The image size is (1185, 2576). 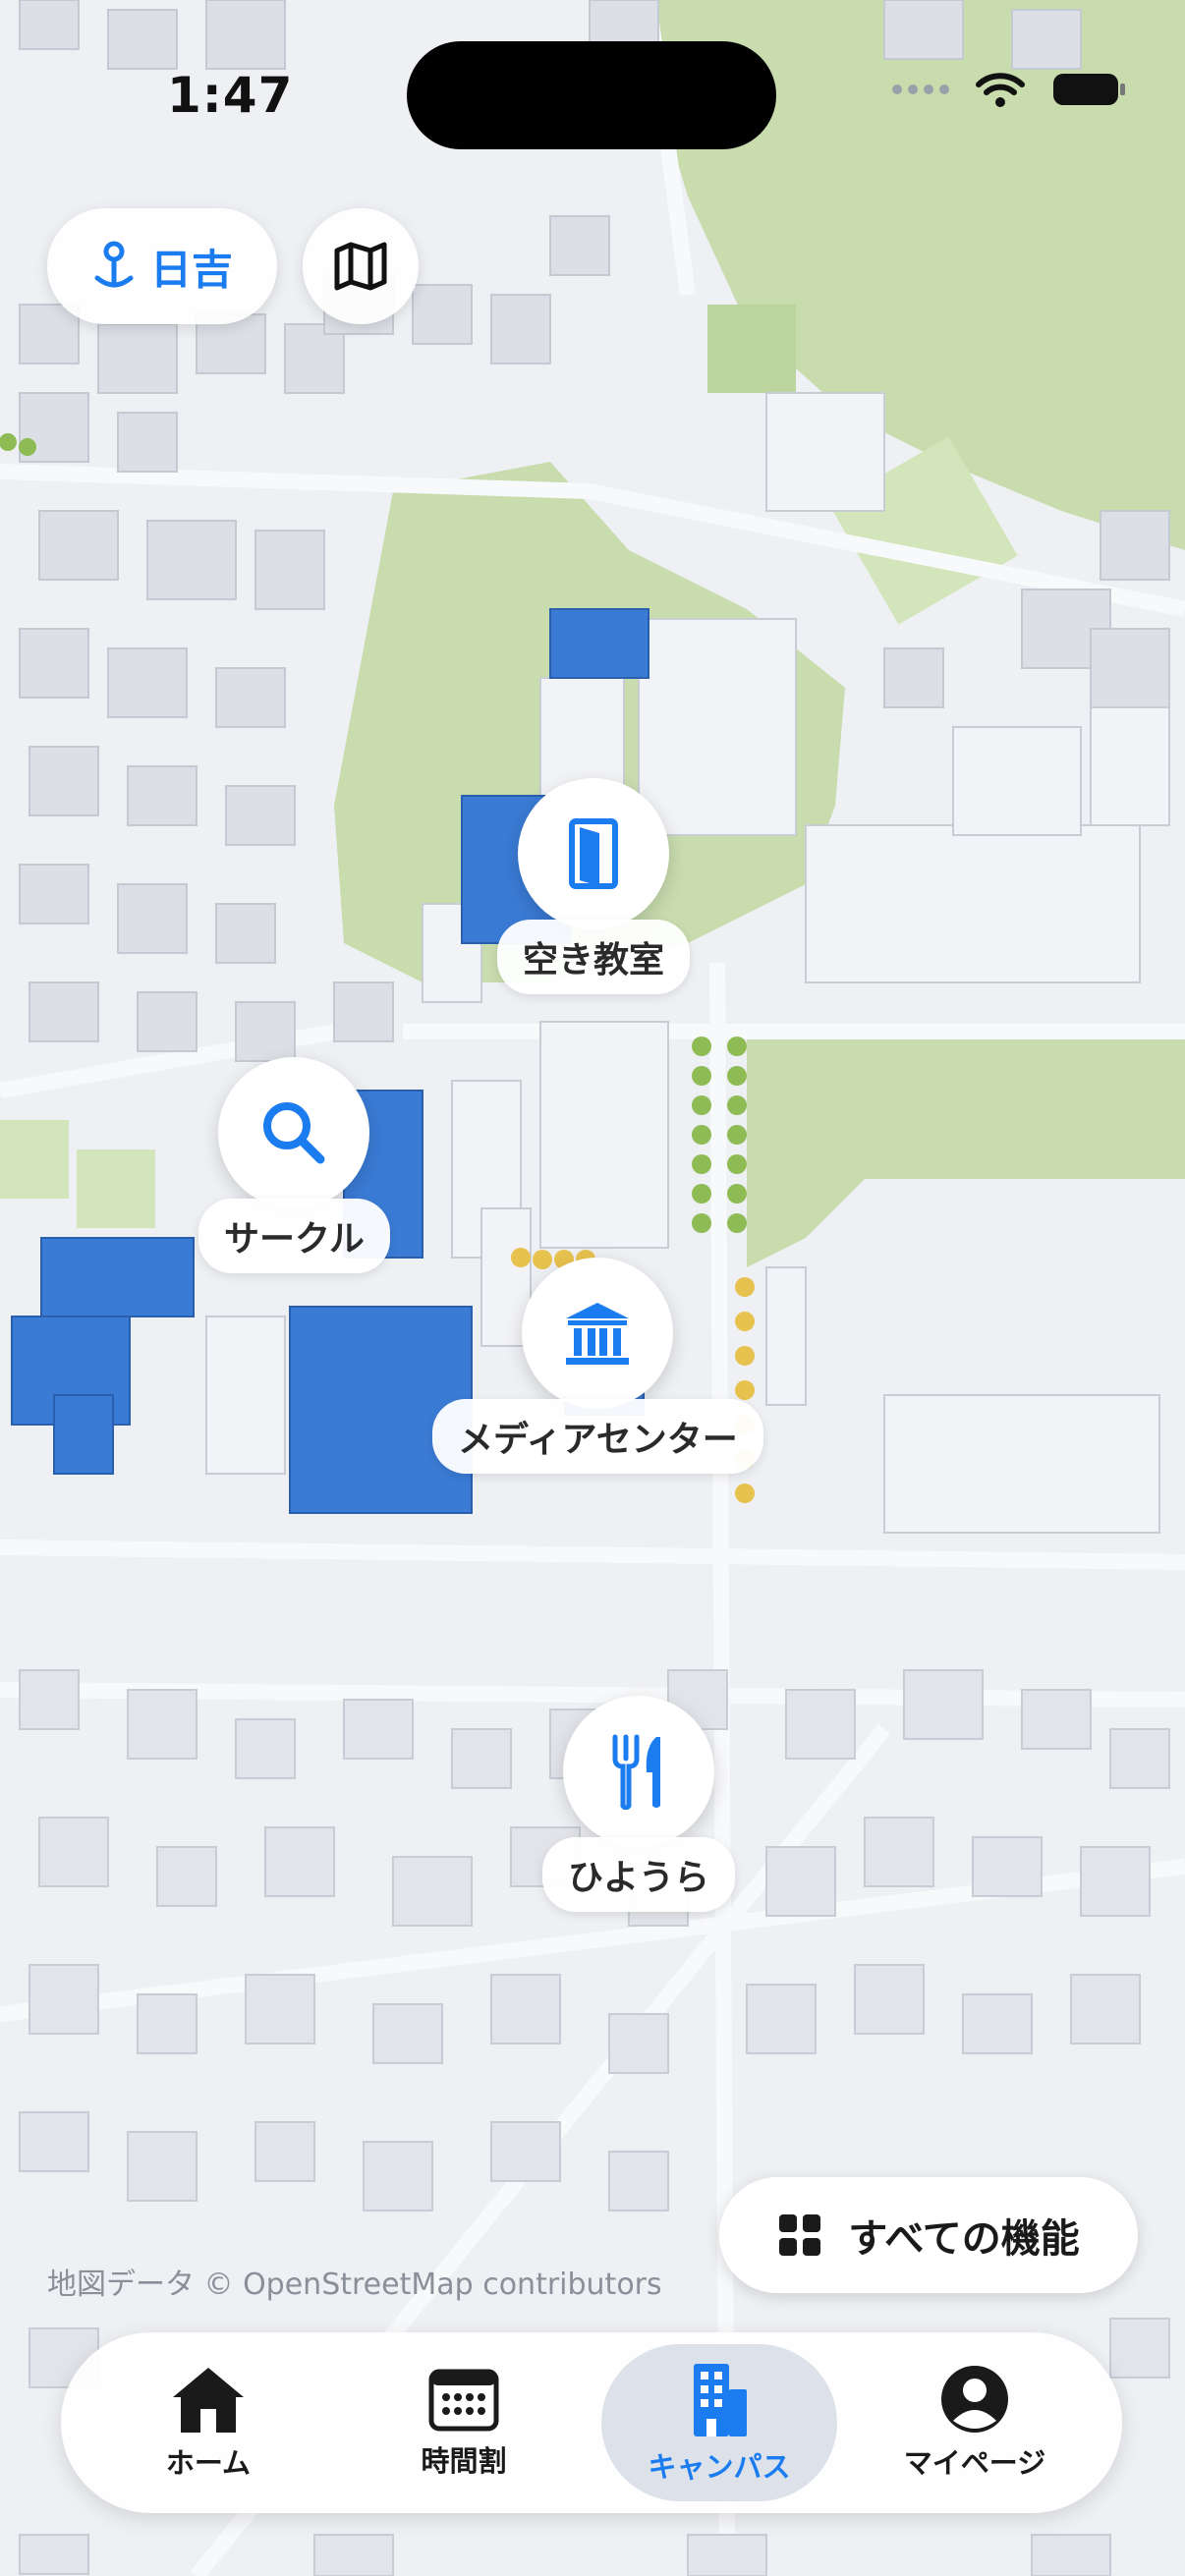 I want to click on tab-label: 時間割, so click(x=464, y=2461).